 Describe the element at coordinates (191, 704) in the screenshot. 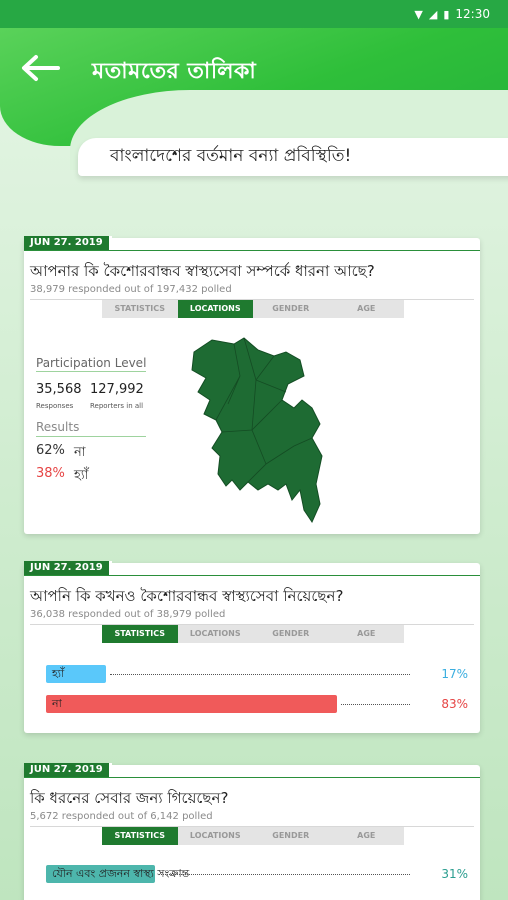

I see `answer-bar: না` at that location.